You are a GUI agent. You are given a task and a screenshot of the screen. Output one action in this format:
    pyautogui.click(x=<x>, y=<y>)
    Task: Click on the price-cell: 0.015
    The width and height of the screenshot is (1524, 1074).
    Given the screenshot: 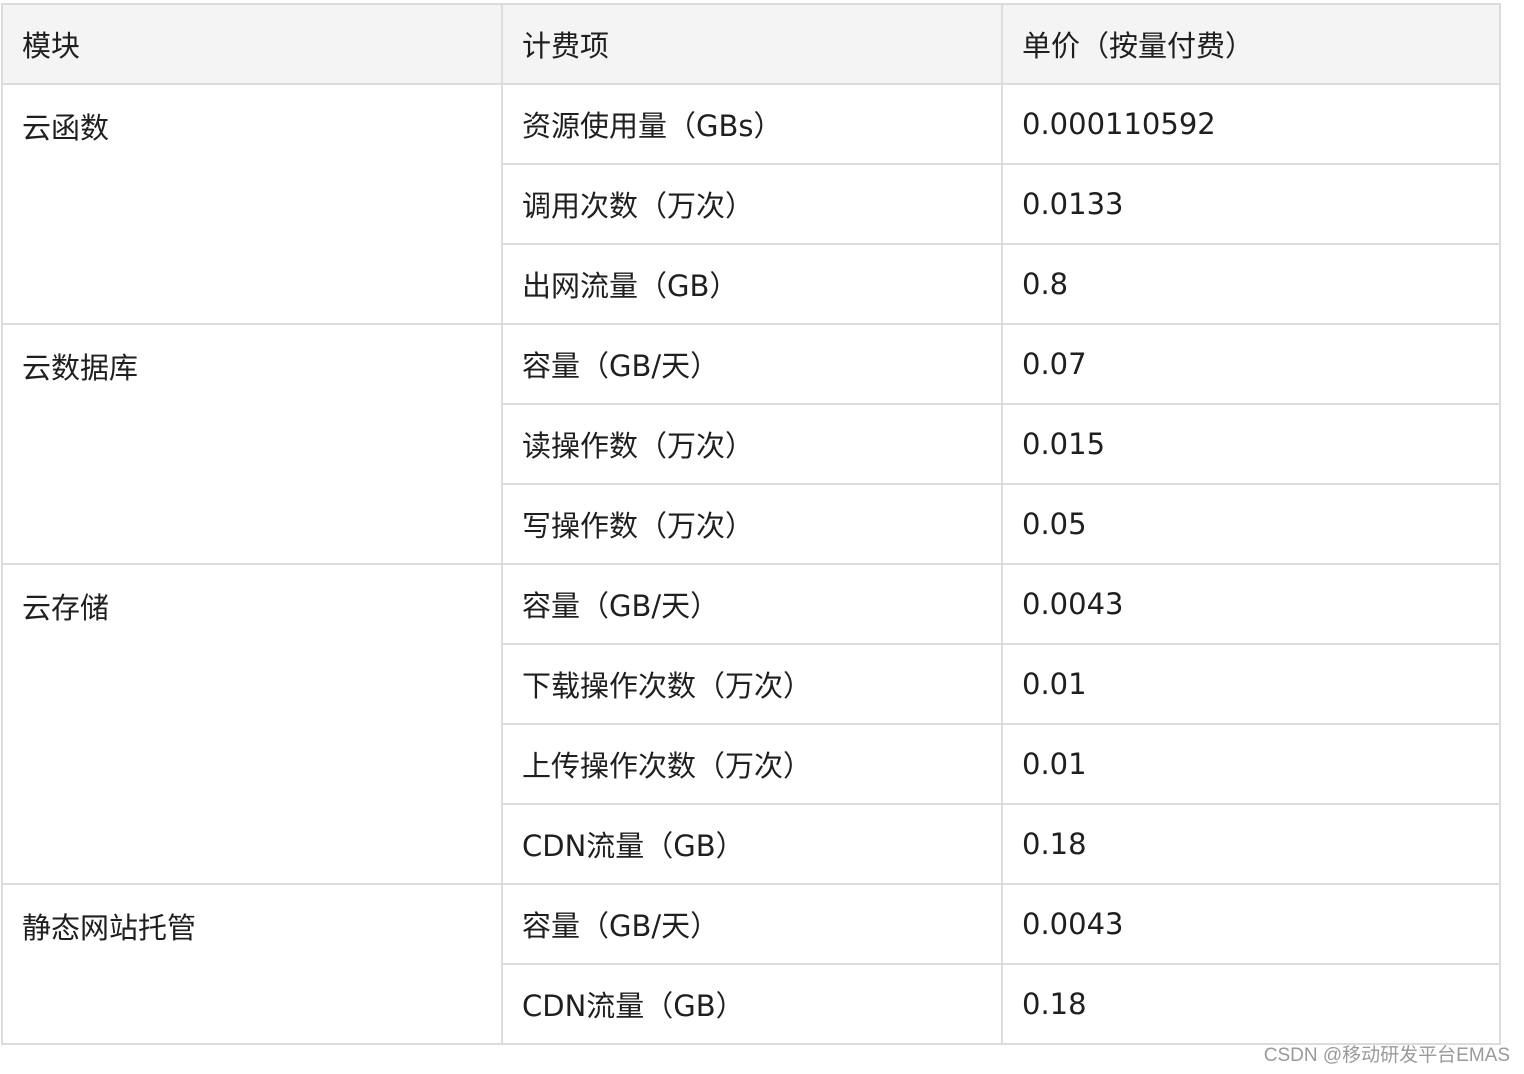 What is the action you would take?
    pyautogui.click(x=1251, y=444)
    